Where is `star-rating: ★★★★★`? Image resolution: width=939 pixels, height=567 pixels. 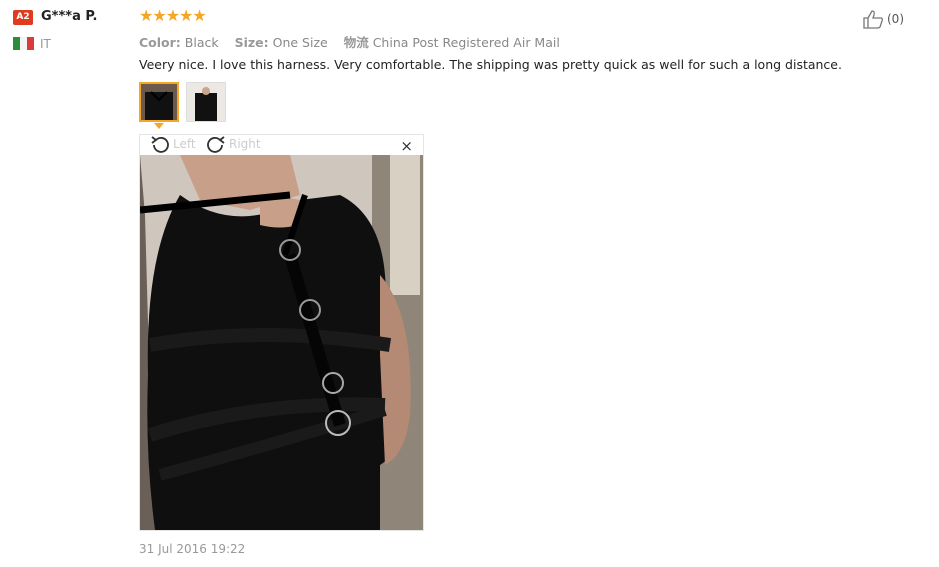
star-rating: ★★★★★ is located at coordinates (173, 15).